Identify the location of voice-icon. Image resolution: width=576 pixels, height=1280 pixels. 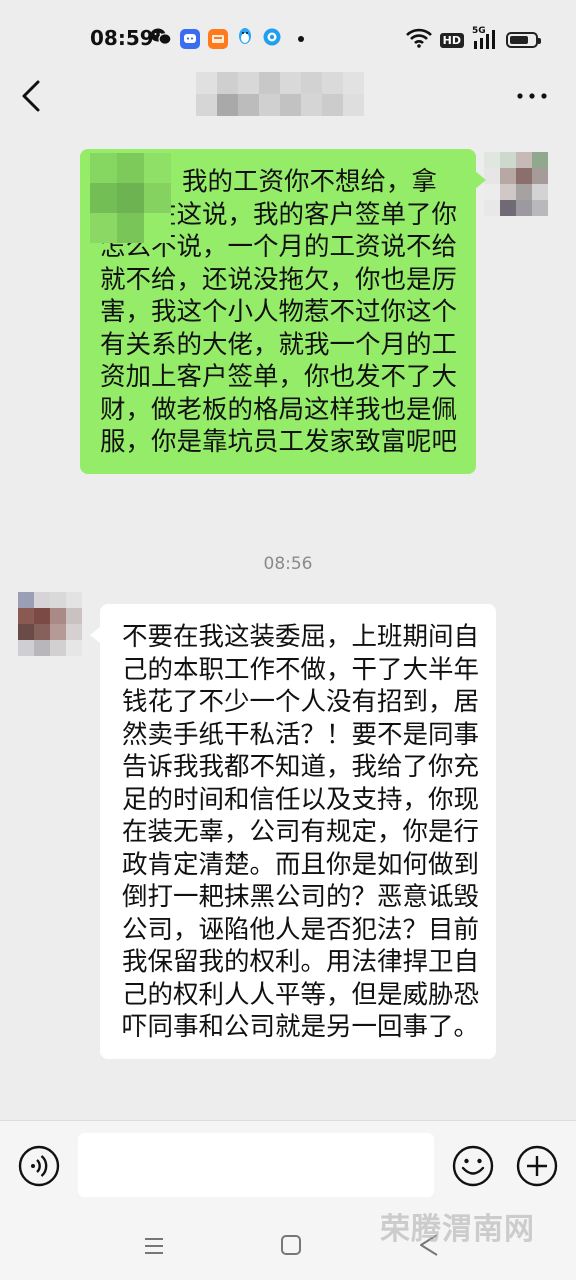
(39, 1166).